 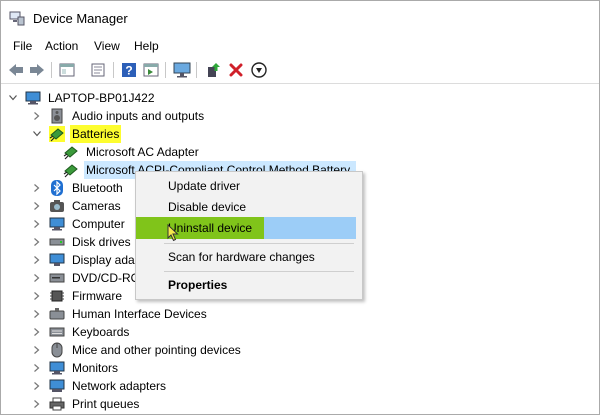 What do you see at coordinates (249, 207) in the screenshot?
I see `menu-item-disable-device: Disable device` at bounding box center [249, 207].